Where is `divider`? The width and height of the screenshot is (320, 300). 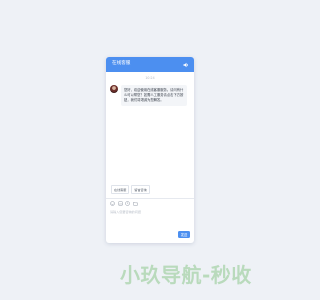 divider is located at coordinates (150, 198).